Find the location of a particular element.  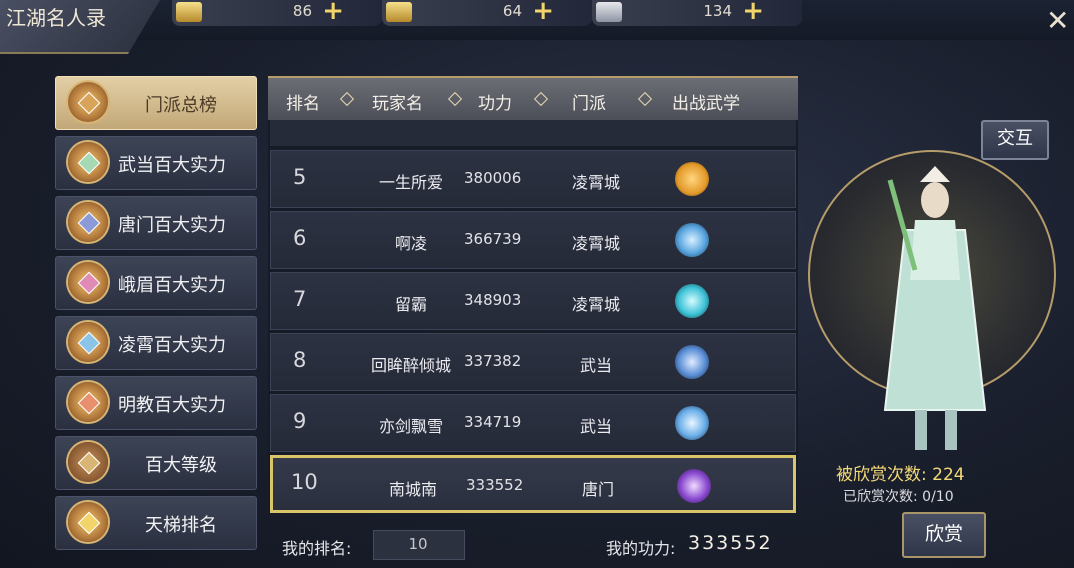

table-row-selected: 10 南城南 333552 唐门 is located at coordinates (533, 484).